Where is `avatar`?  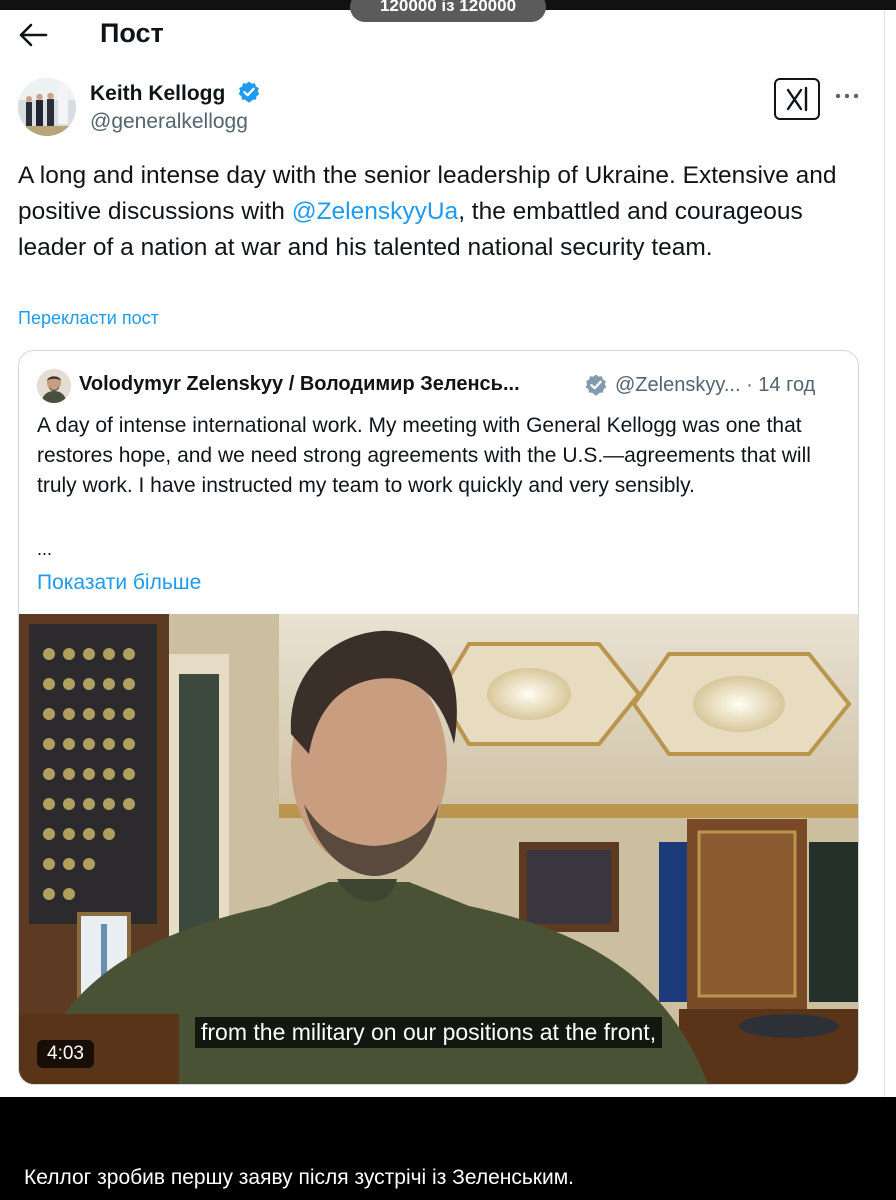 avatar is located at coordinates (47, 107).